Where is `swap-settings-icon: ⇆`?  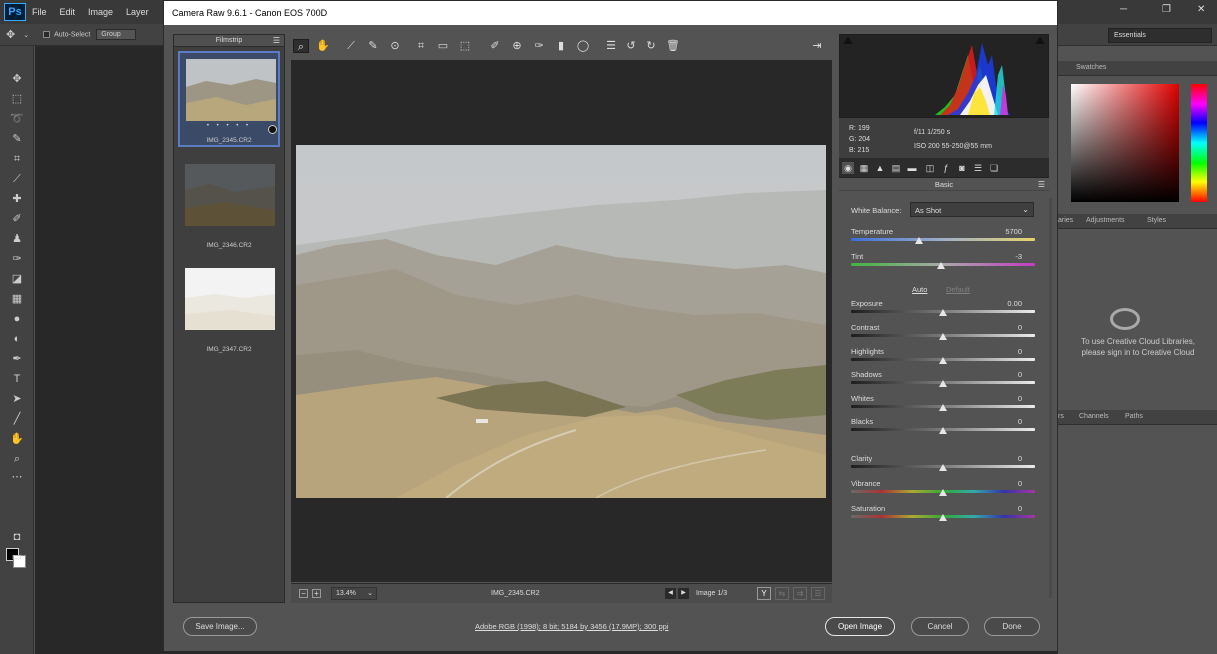 swap-settings-icon: ⇆ is located at coordinates (782, 593).